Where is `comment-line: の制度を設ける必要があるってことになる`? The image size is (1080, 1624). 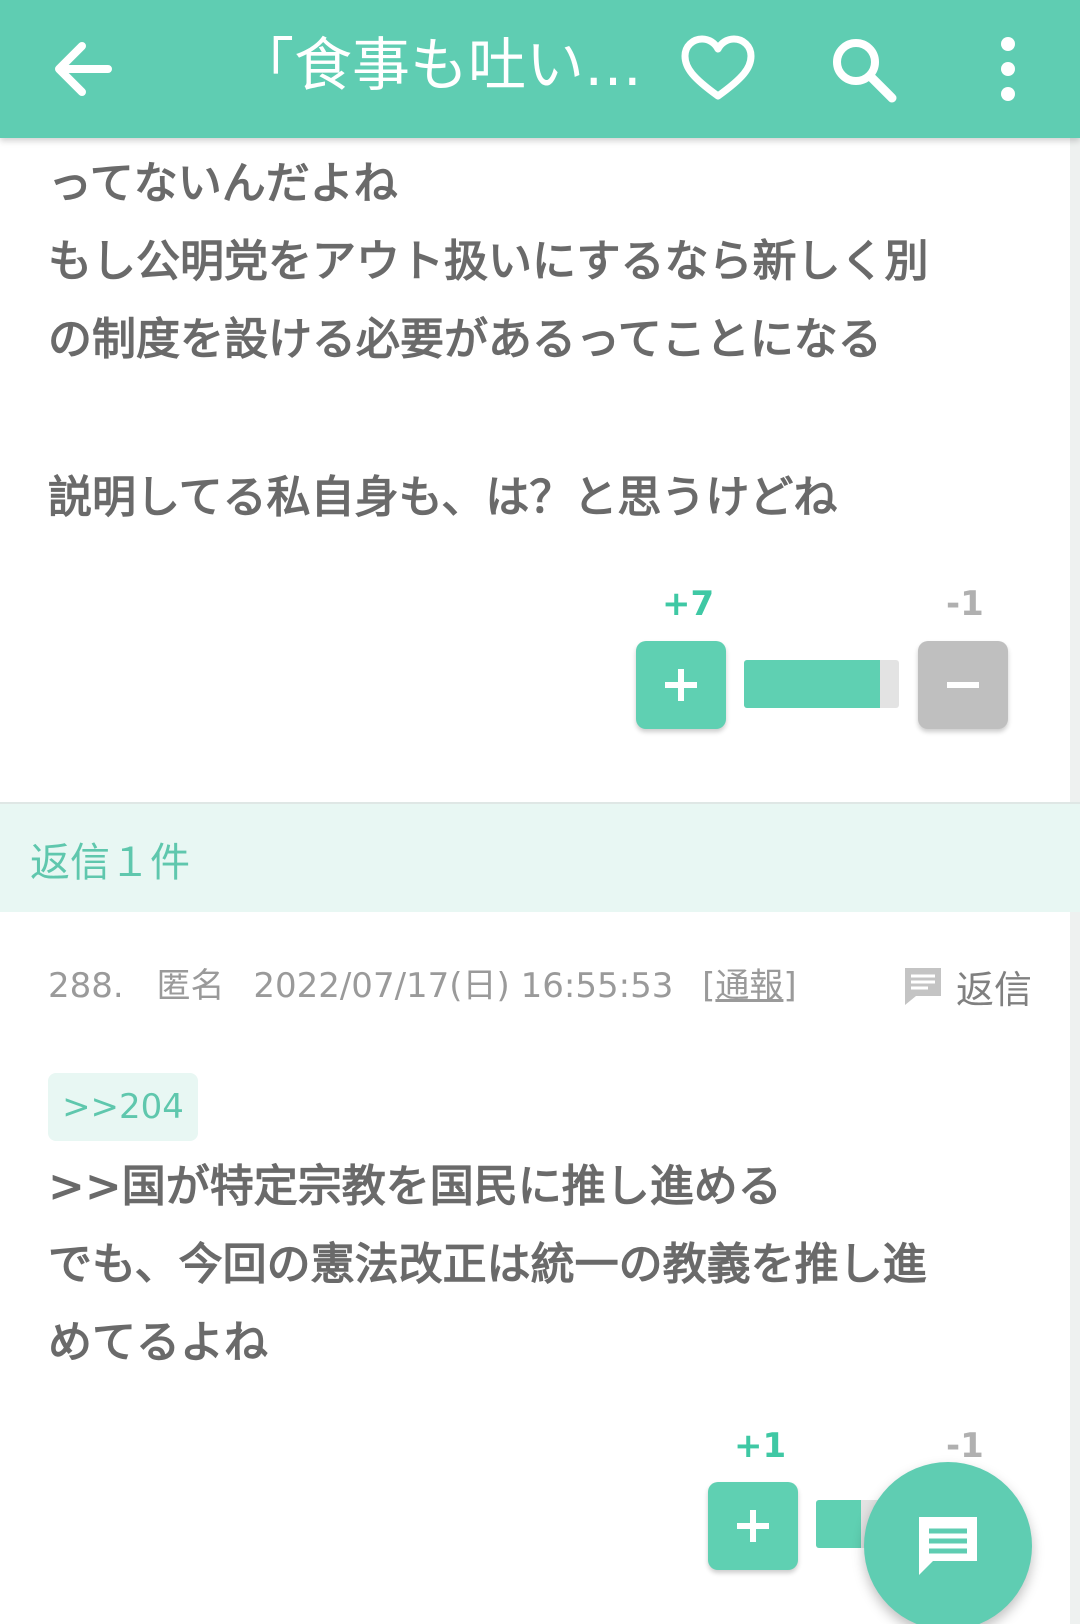 comment-line: の制度を設ける必要があるってことになる is located at coordinates (465, 339).